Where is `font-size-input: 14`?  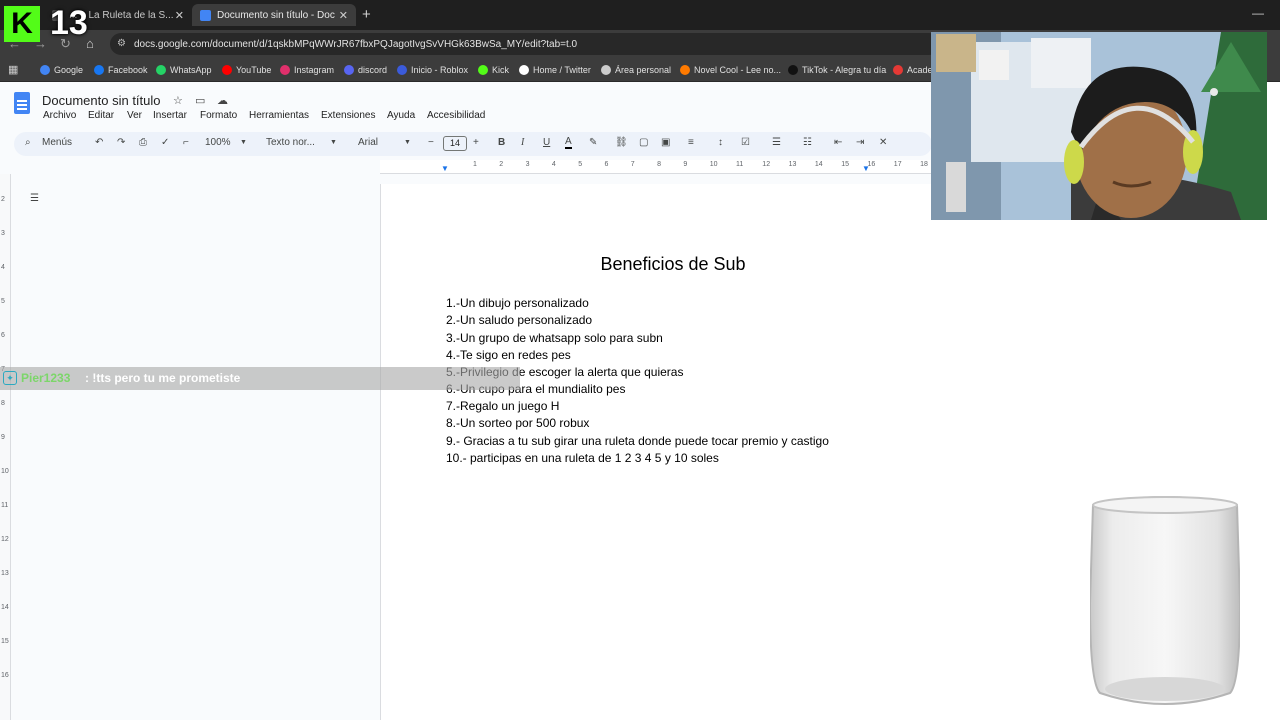
font-size-input: 14 is located at coordinates (455, 143).